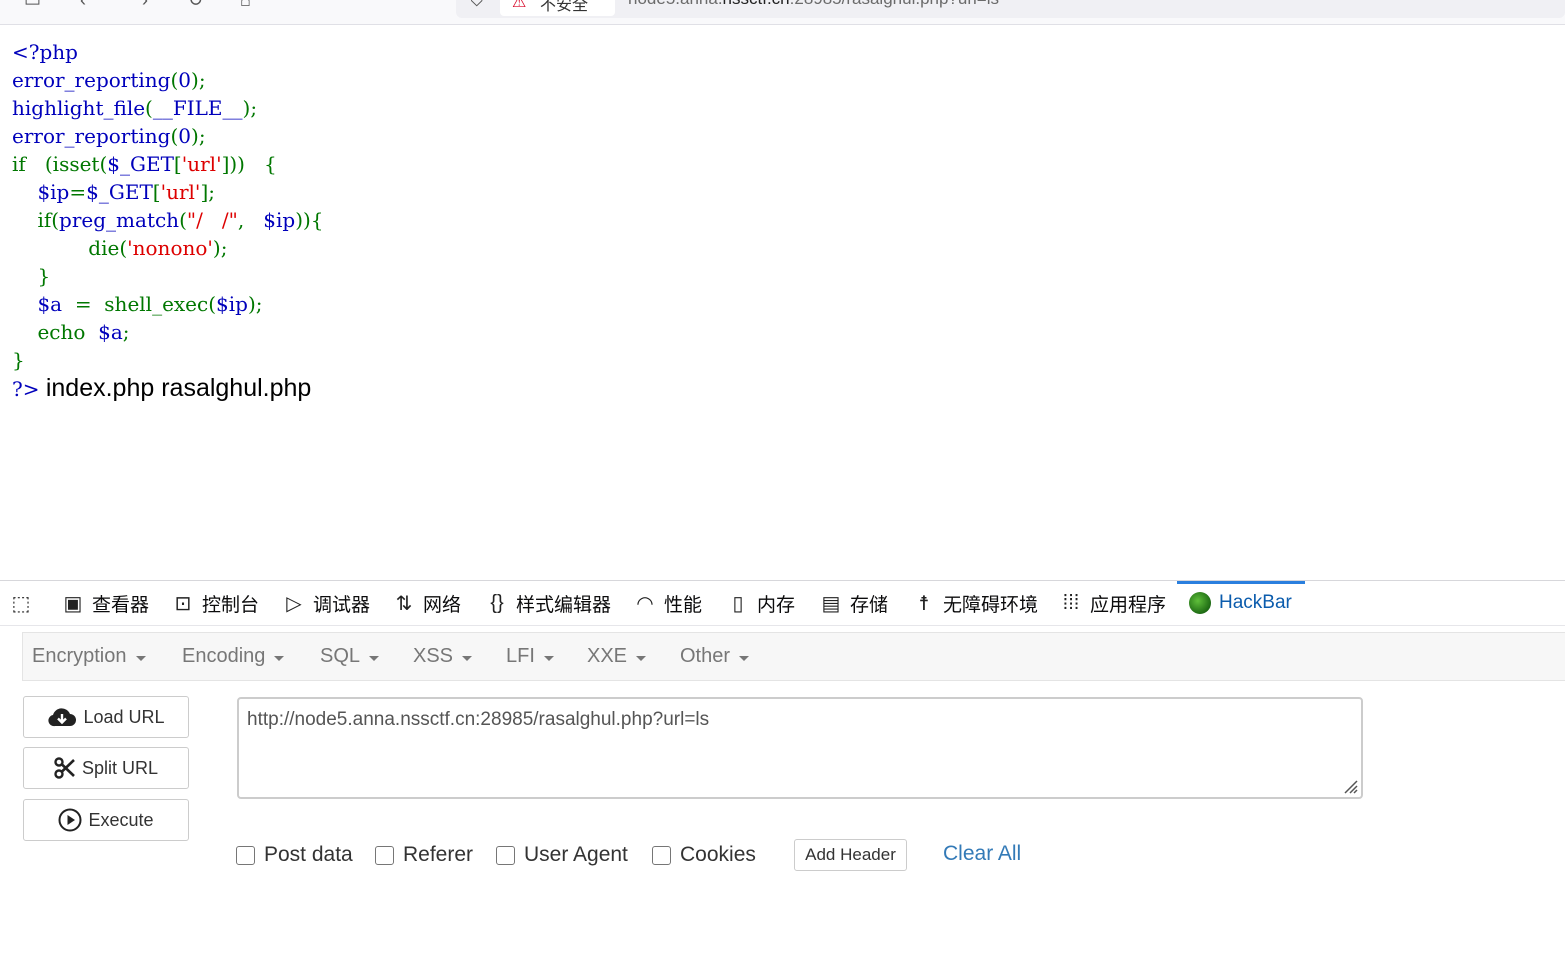  I want to click on tab-hackbar: HackBar, so click(1241, 601).